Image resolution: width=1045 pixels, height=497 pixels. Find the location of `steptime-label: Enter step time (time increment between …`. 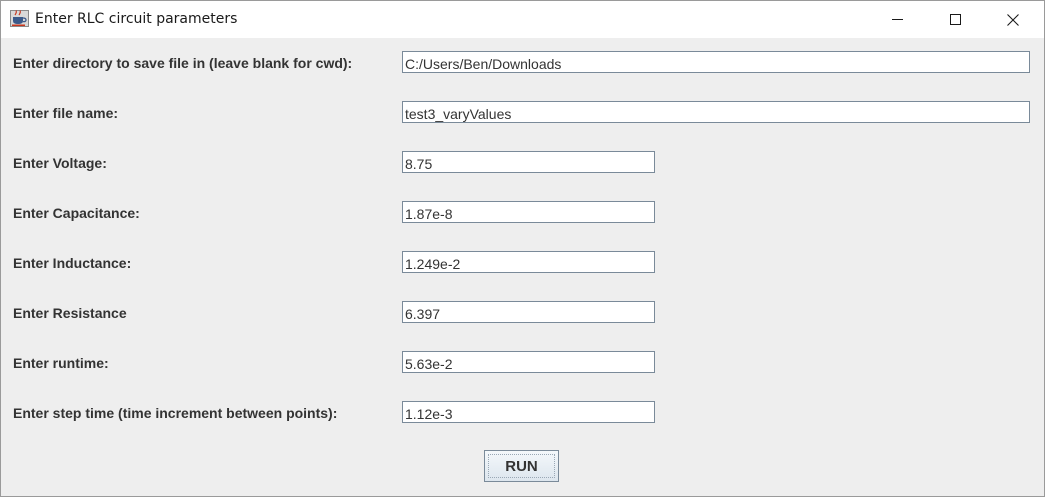

steptime-label: Enter step time (time increment between … is located at coordinates (175, 413).